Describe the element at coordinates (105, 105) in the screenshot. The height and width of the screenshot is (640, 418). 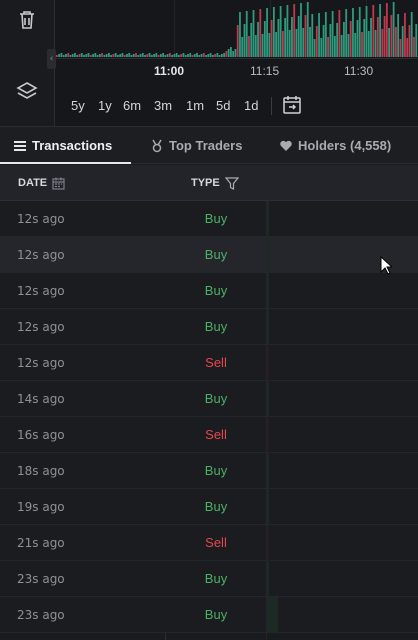
I see `range-button-1y: 1y` at that location.